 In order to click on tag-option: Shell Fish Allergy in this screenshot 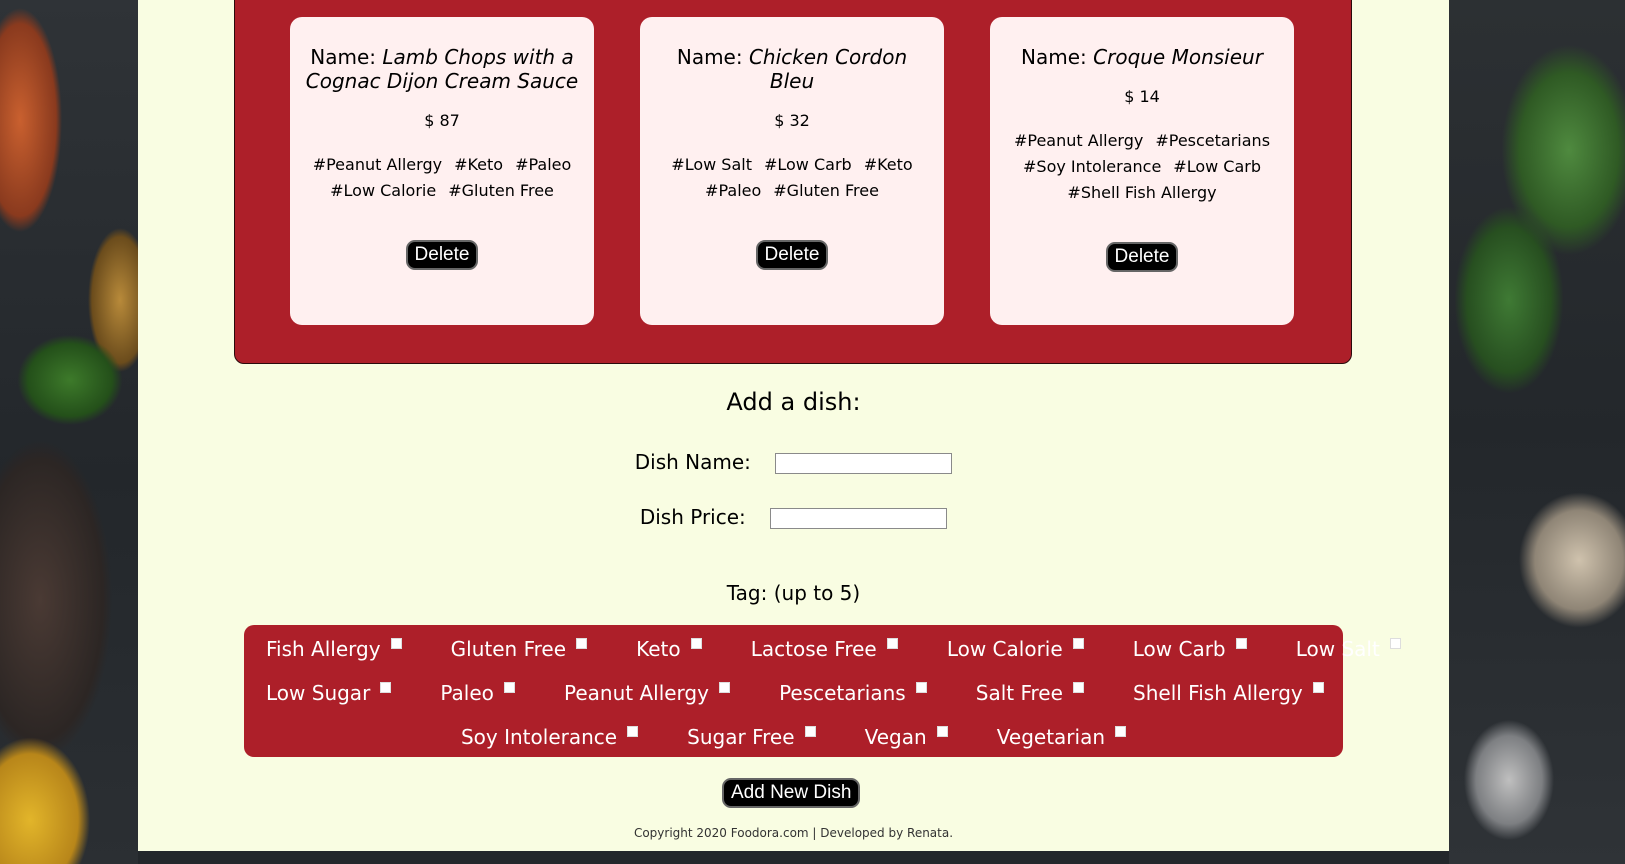, I will do `click(1228, 693)`.